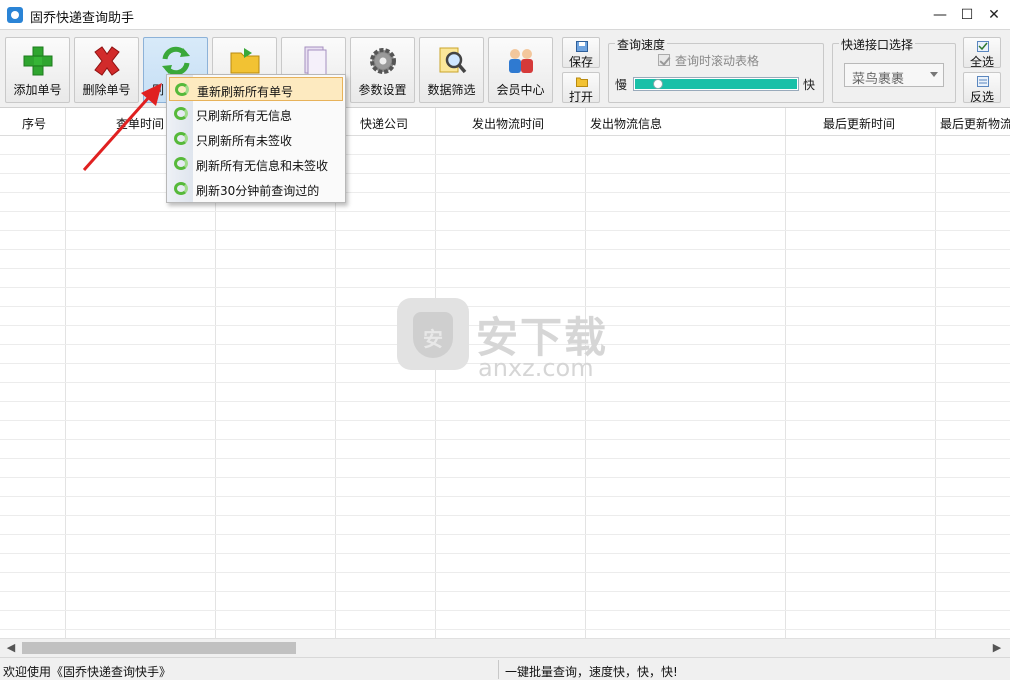 The image size is (1010, 680). What do you see at coordinates (981, 97) in the screenshot?
I see `invert-select-label: 反选` at bounding box center [981, 97].